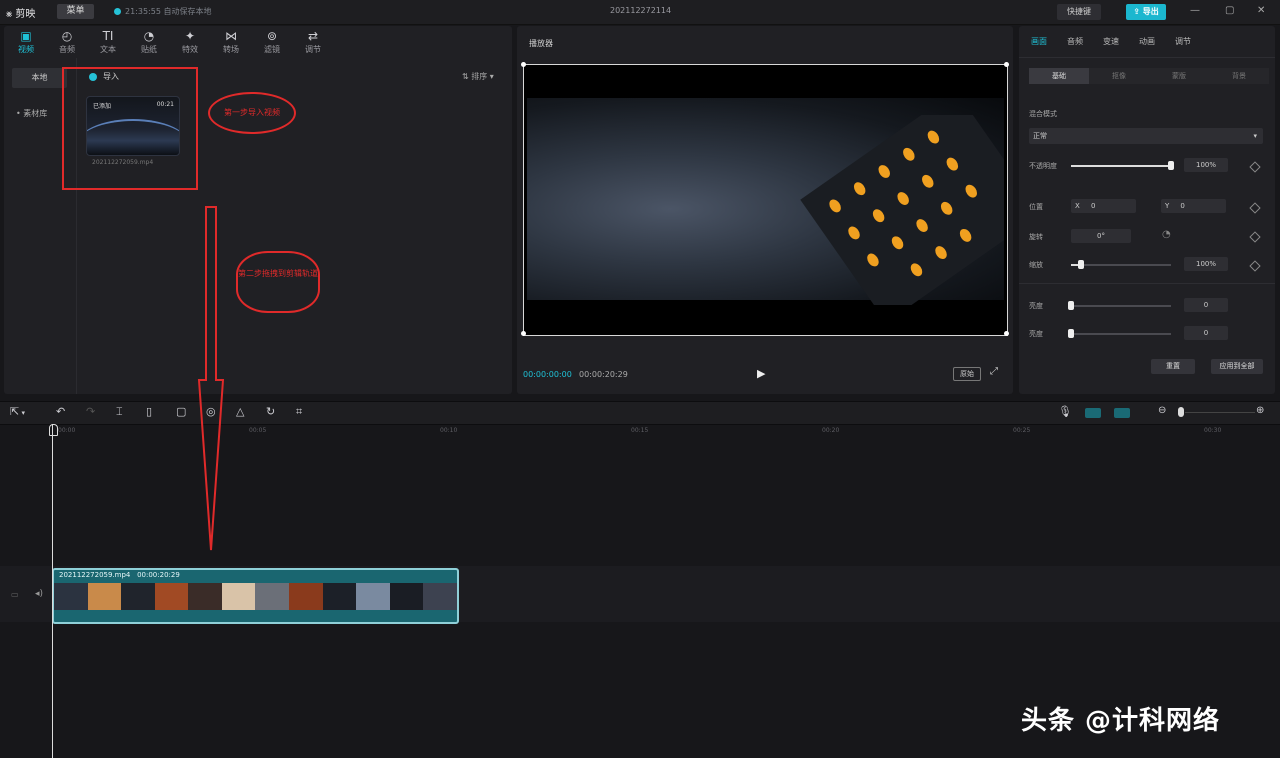 This screenshot has height=758, width=1280. Describe the element at coordinates (1075, 41) in the screenshot. I see `tab-audio: 音频` at that location.